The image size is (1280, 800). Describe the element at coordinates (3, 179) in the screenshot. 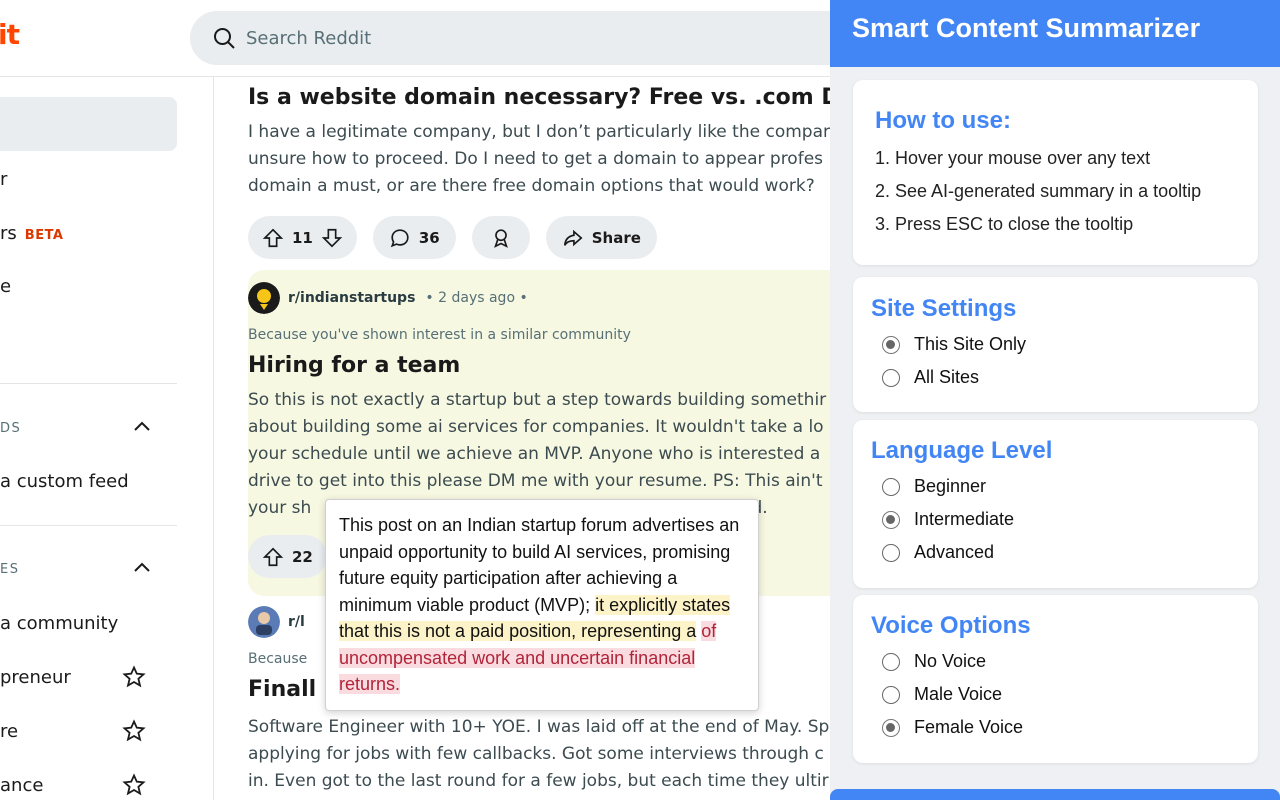

I see `sidebar-item-popular: r` at that location.